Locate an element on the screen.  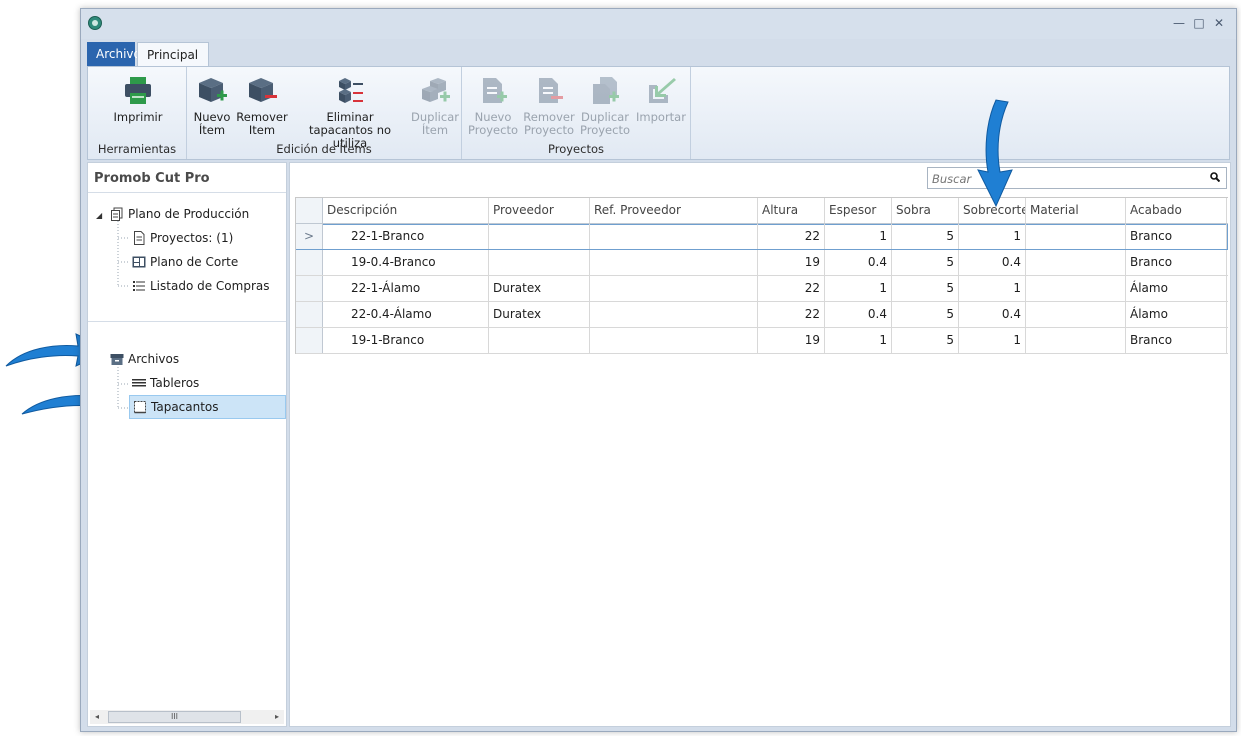
tree-node-listado-compras: Listado de Compras is located at coordinates (200, 286).